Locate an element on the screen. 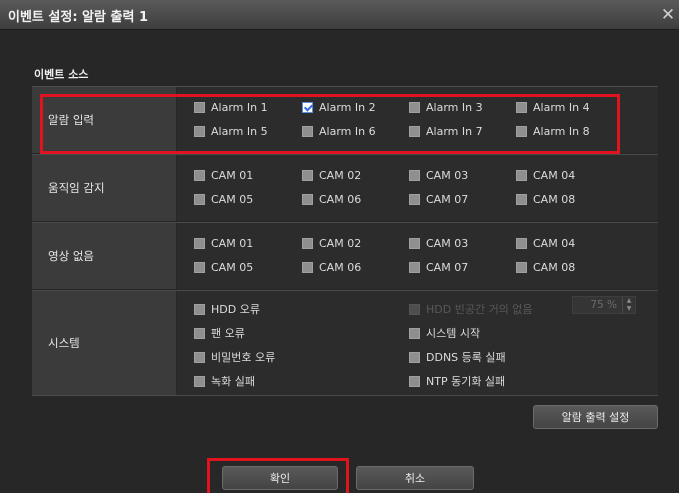 This screenshot has width=679, height=493. videoloss-cam-06-checkbox: CAM 06 is located at coordinates (331, 267).